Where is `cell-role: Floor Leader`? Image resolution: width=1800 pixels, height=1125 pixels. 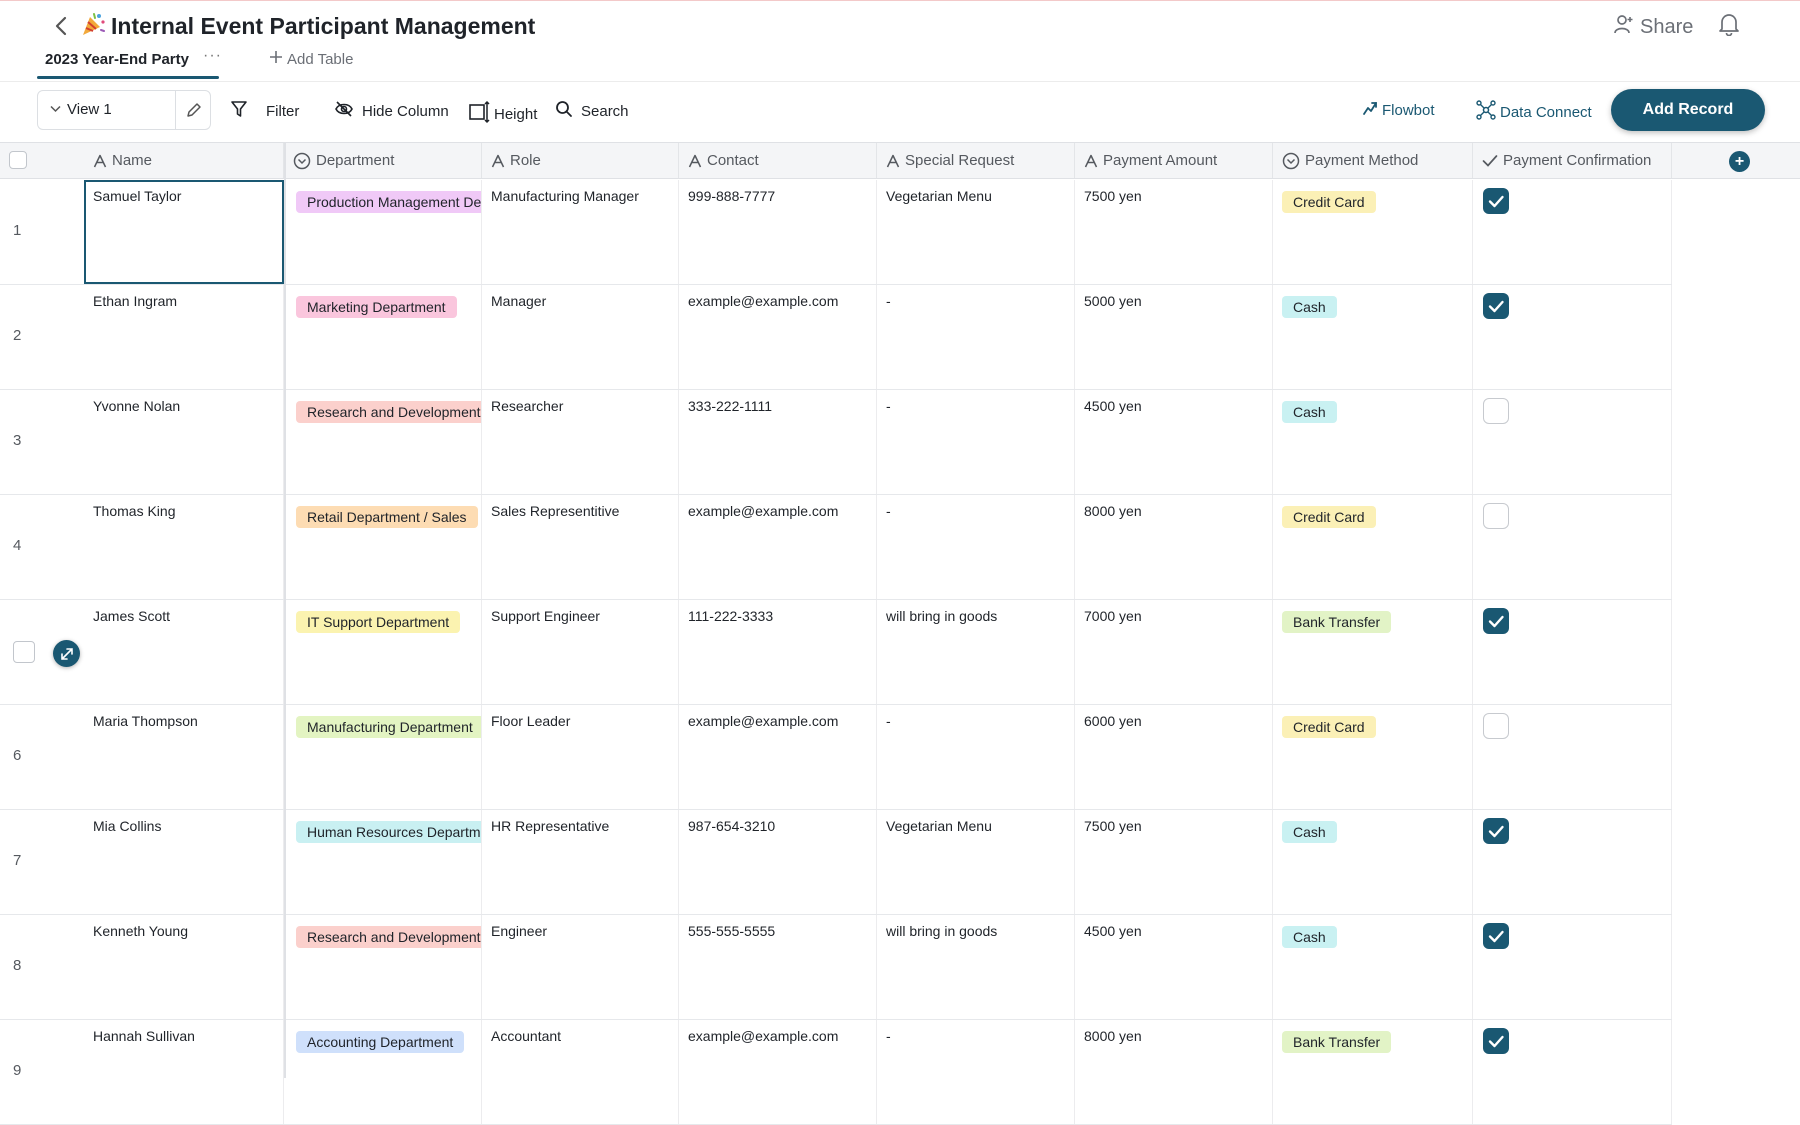
cell-role: Floor Leader is located at coordinates (580, 757).